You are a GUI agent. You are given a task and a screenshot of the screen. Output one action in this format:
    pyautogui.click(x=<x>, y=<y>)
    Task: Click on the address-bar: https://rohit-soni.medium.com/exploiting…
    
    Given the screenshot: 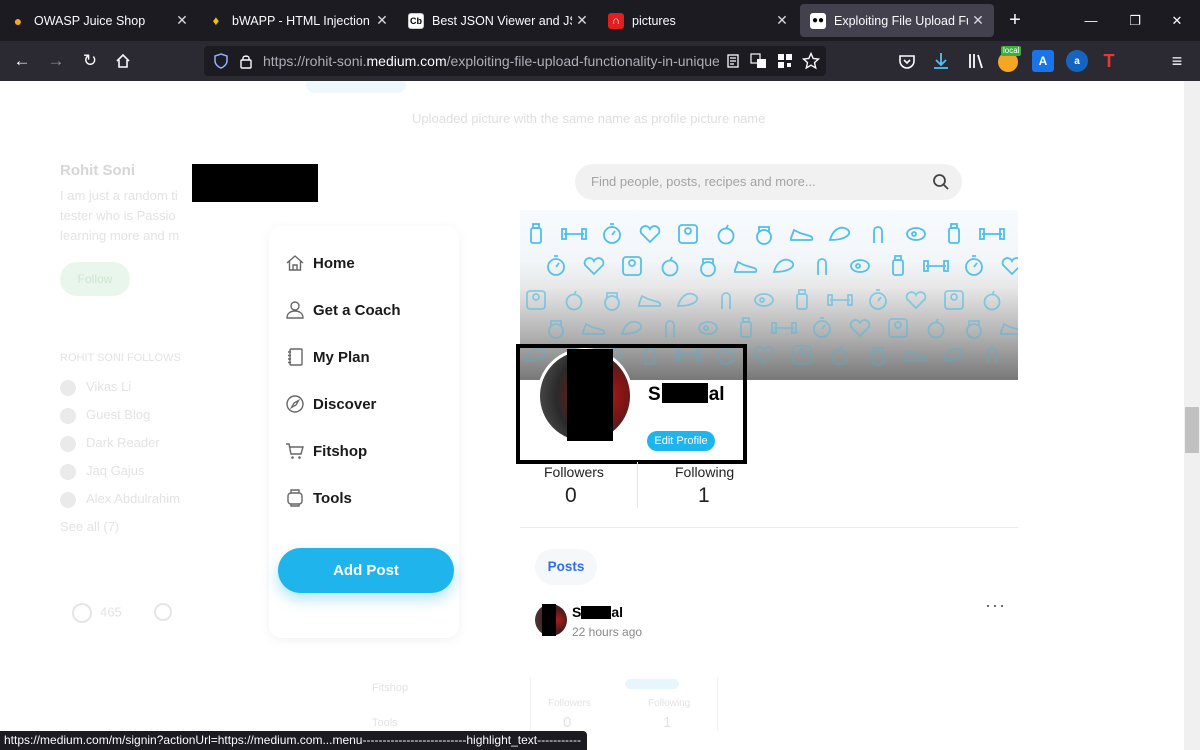 What is the action you would take?
    pyautogui.click(x=515, y=61)
    